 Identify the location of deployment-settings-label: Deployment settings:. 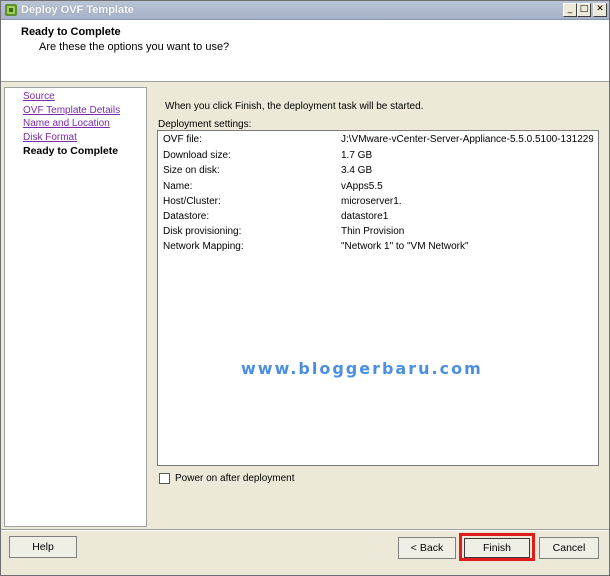
(205, 124).